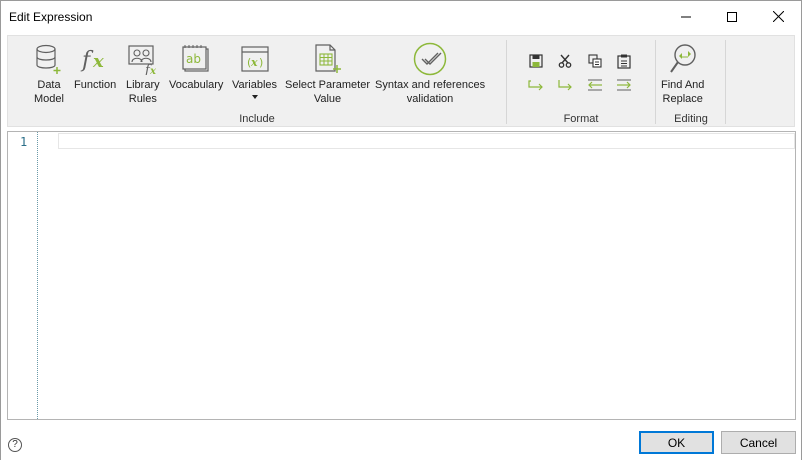 This screenshot has height=460, width=802. Describe the element at coordinates (142, 60) in the screenshot. I see `library-rules-icon: f x` at that location.